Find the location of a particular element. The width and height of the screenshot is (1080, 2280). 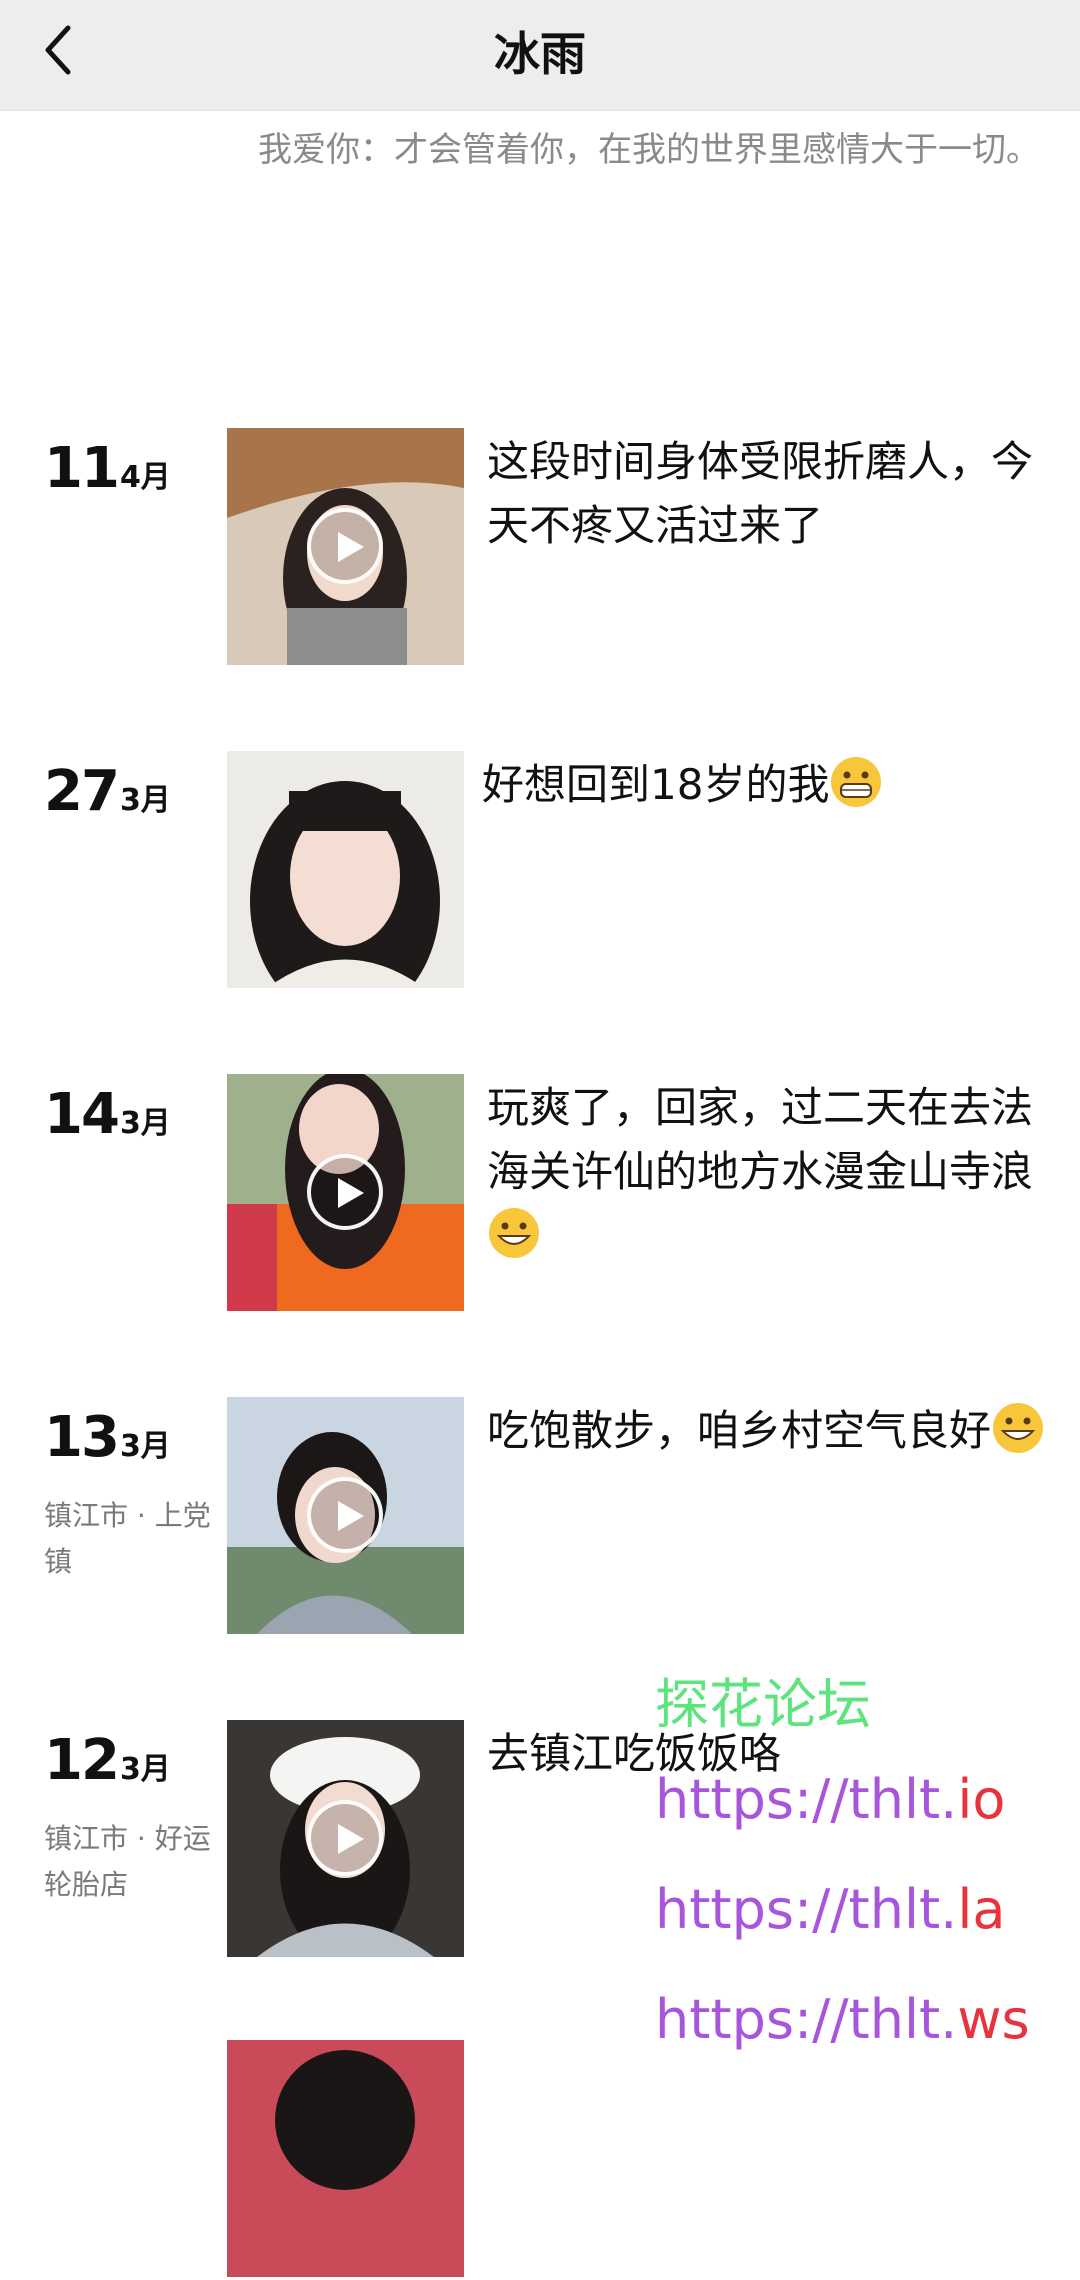

top-bar: 冰雨 is located at coordinates (540, 55).